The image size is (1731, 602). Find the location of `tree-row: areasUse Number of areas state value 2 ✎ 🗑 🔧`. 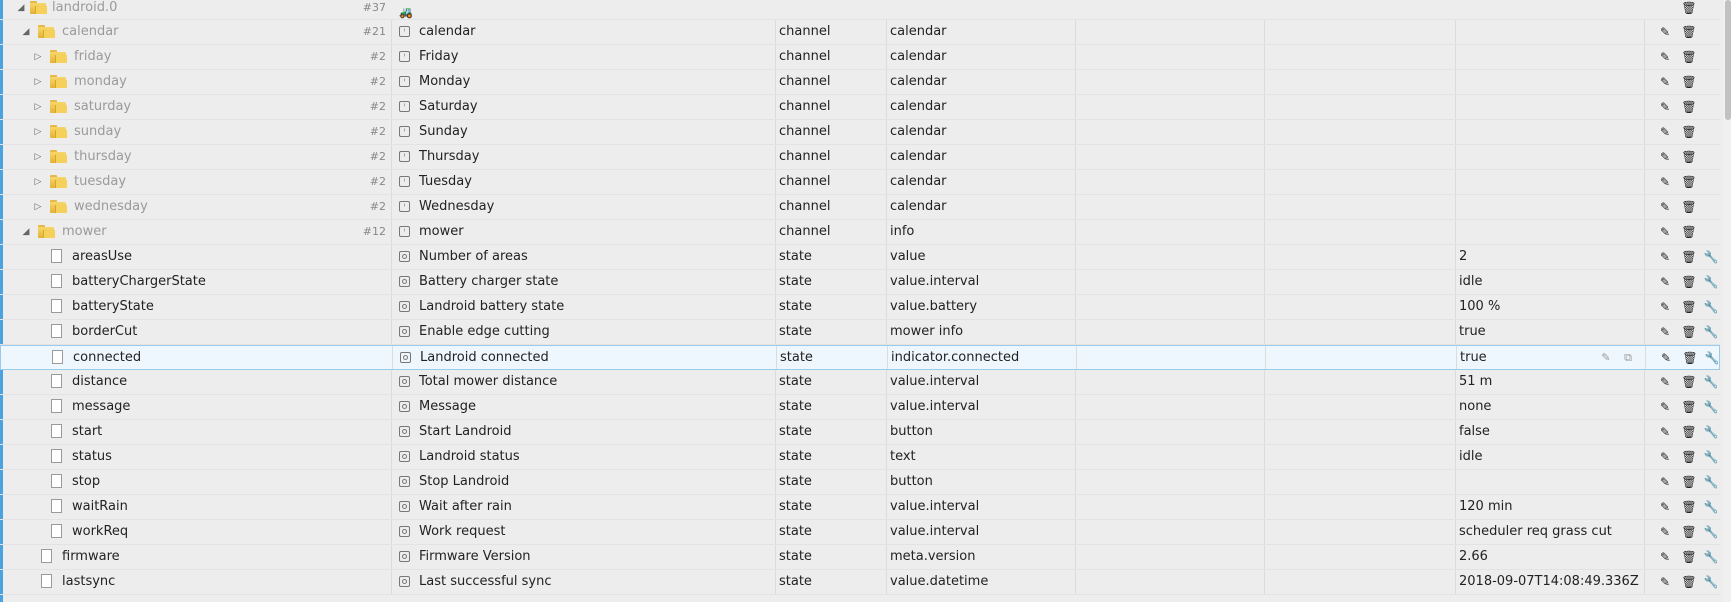

tree-row: areasUse Number of areas state value 2 ✎ 🗑 🔧 is located at coordinates (860, 257).